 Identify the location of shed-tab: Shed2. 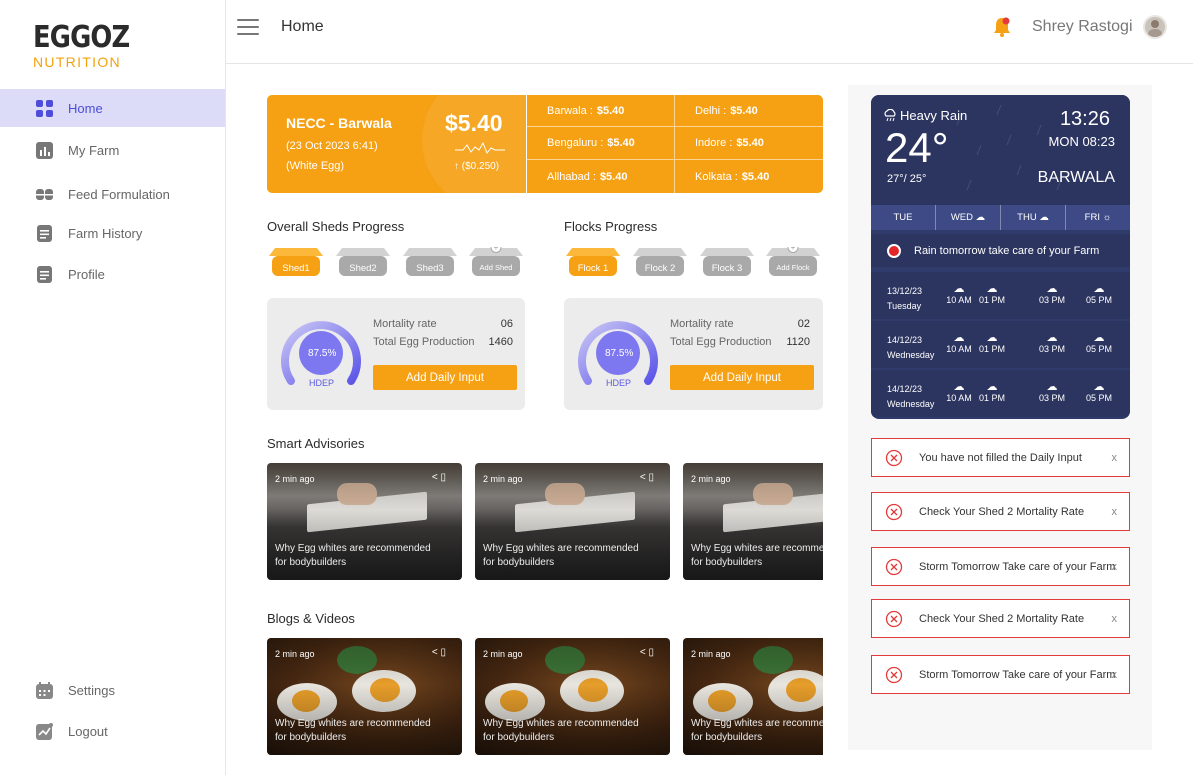
(363, 262).